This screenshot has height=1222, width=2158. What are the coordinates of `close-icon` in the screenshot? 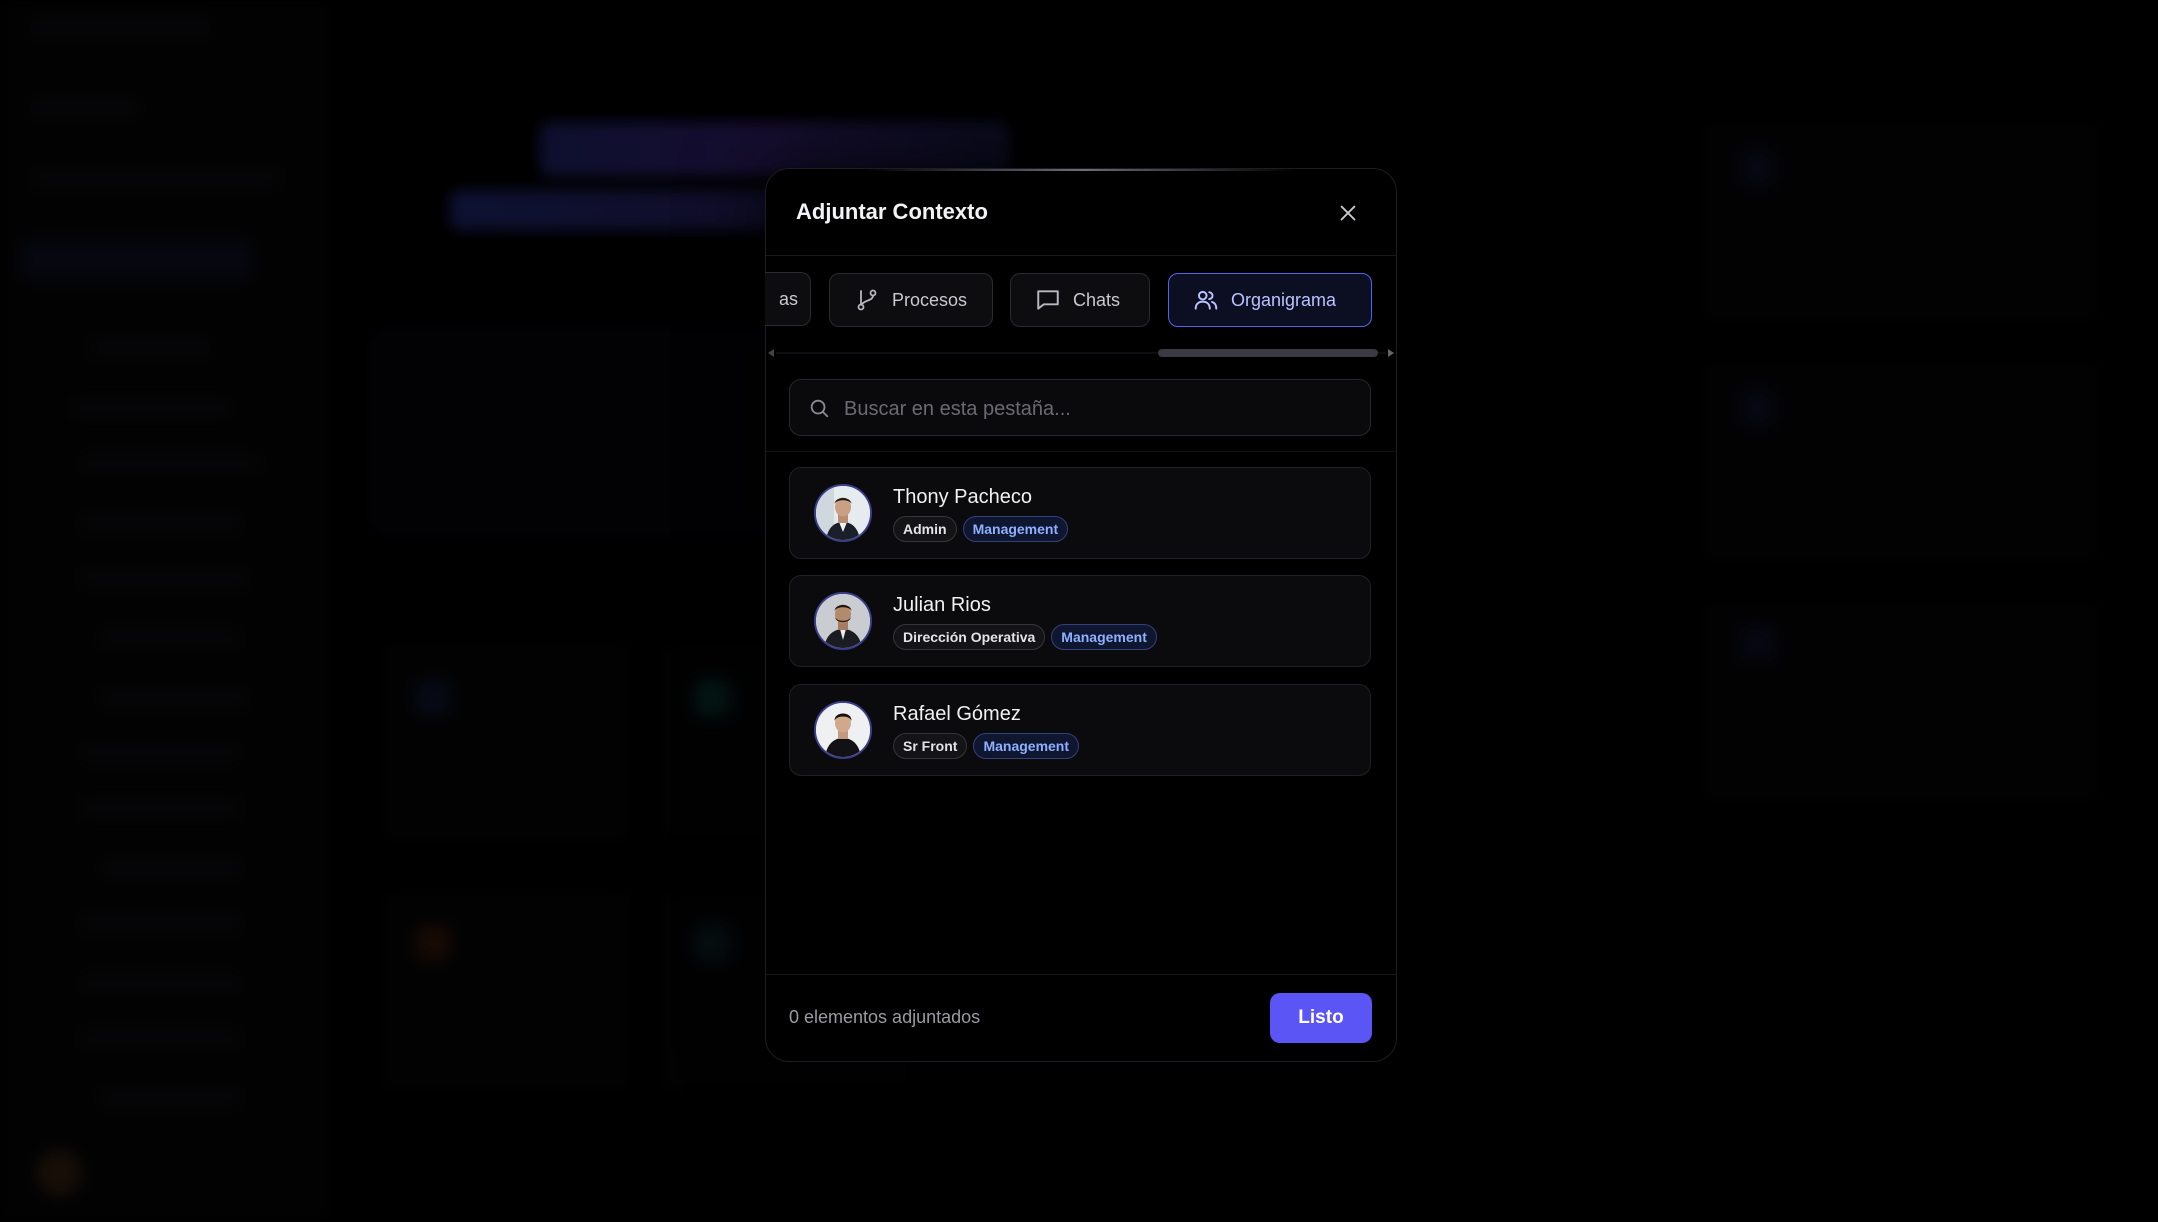 It's located at (1348, 213).